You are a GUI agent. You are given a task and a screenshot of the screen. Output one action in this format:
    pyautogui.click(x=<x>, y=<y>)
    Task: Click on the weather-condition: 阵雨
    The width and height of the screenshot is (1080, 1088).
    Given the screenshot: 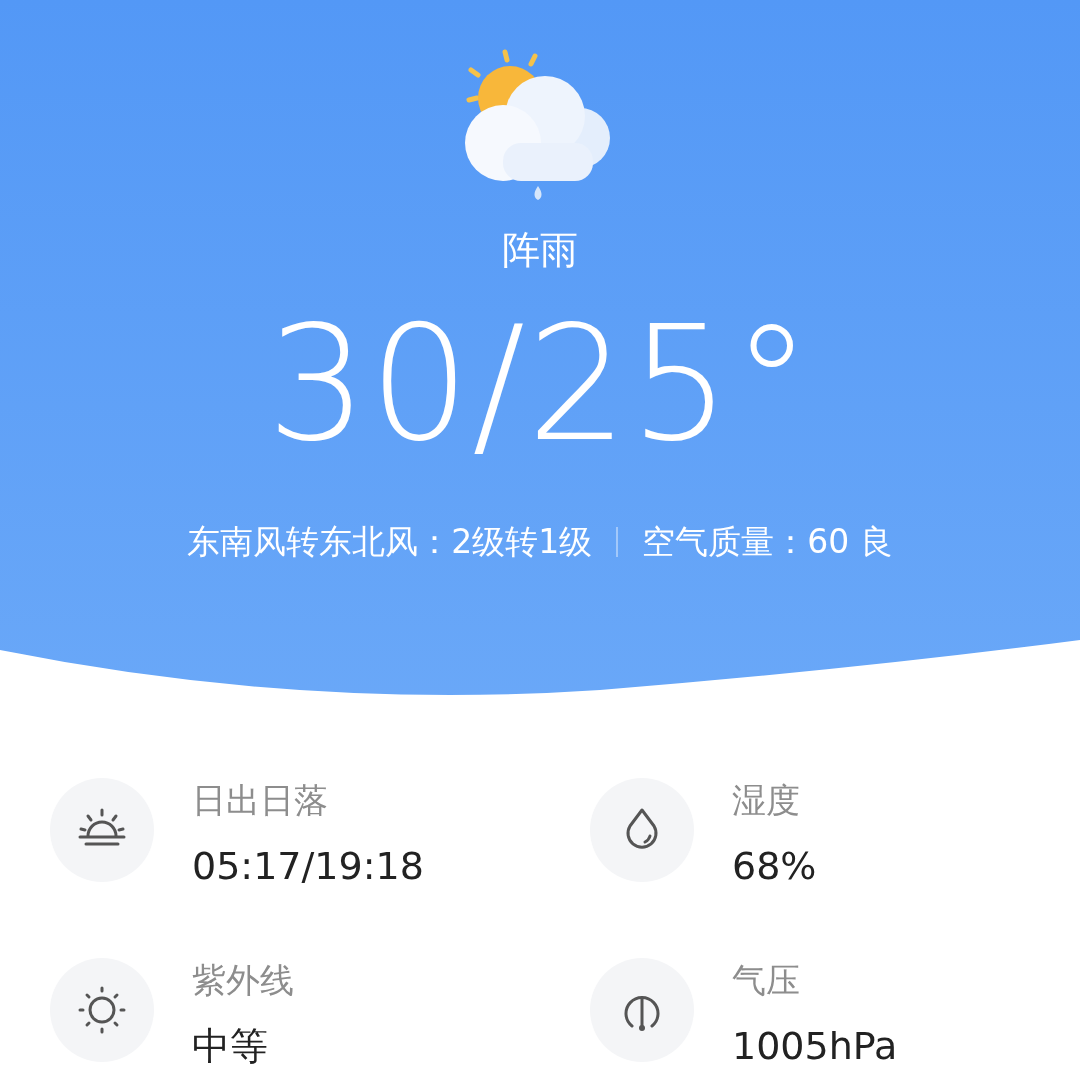 What is the action you would take?
    pyautogui.click(x=540, y=250)
    